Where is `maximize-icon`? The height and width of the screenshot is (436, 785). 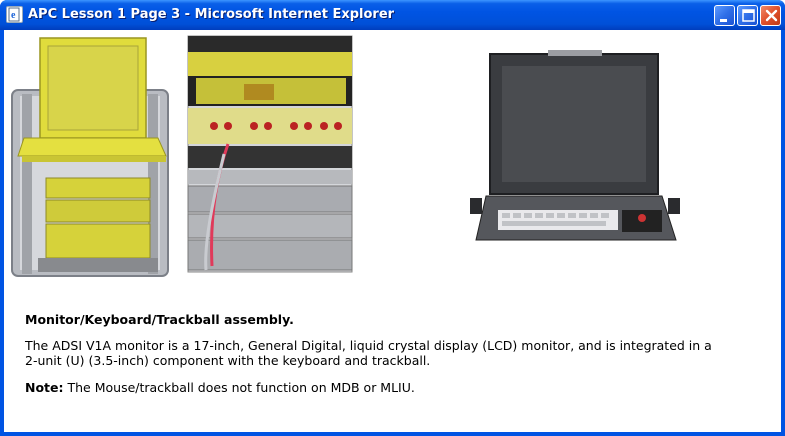 maximize-icon is located at coordinates (748, 15).